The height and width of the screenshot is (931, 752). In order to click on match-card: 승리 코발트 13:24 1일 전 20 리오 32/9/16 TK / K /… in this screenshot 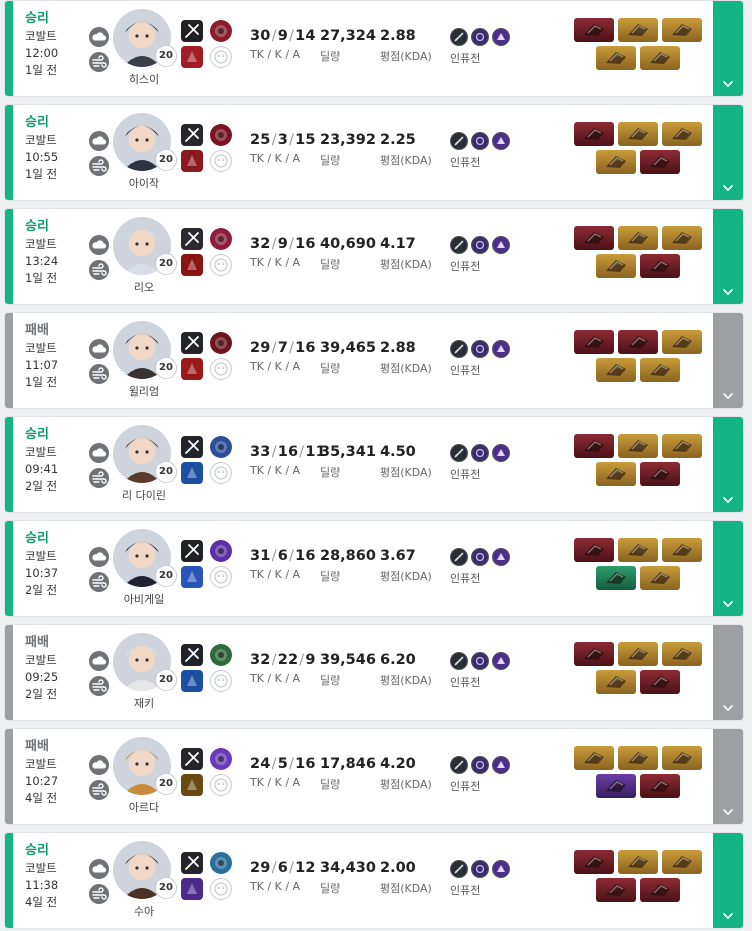, I will do `click(374, 256)`.